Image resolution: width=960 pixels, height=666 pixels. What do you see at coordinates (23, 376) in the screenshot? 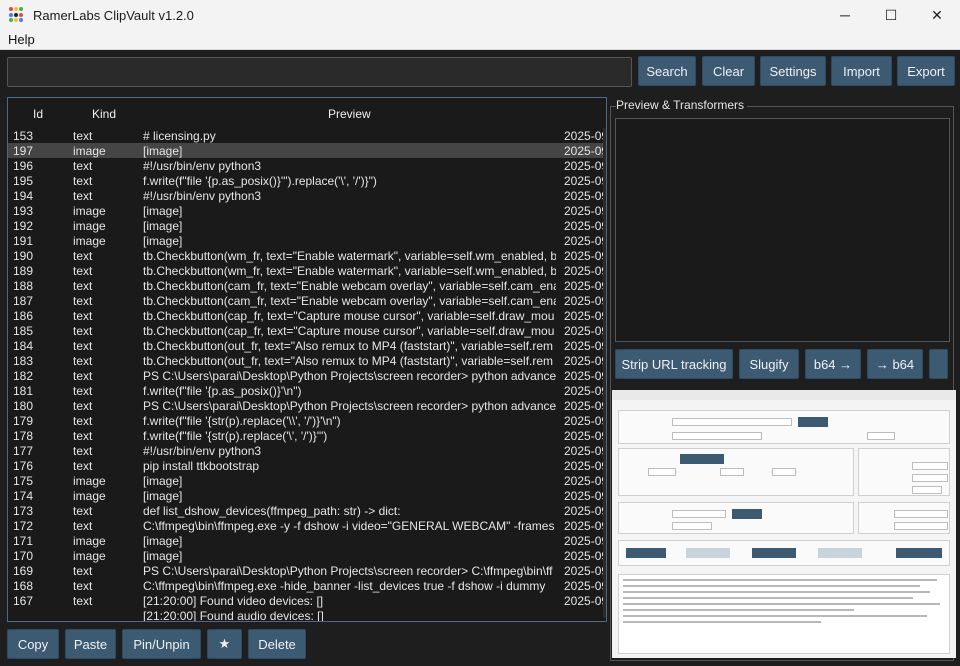
I see `clip-id: 182` at bounding box center [23, 376].